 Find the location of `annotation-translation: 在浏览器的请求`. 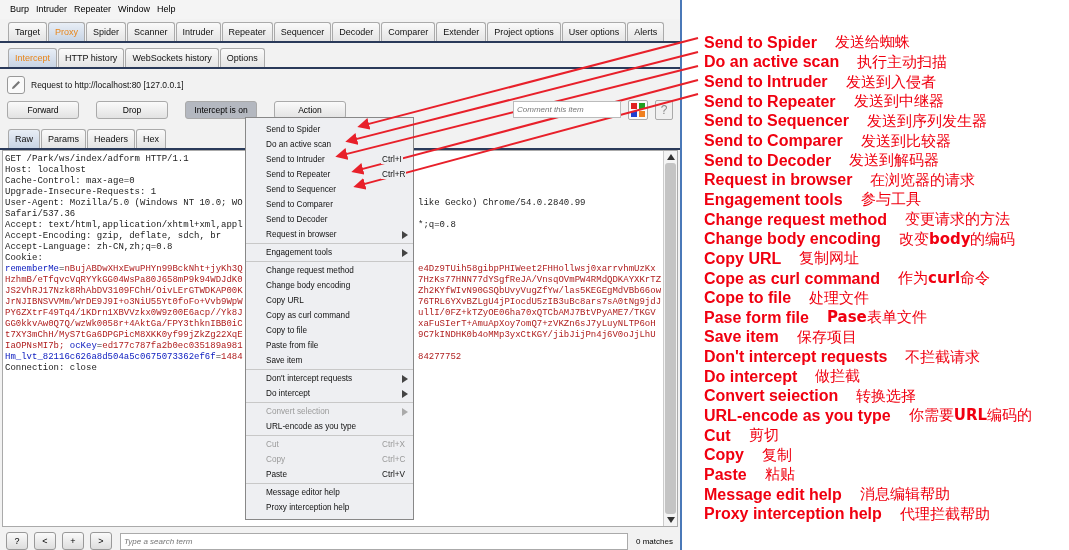

annotation-translation: 在浏览器的请求 is located at coordinates (923, 180).